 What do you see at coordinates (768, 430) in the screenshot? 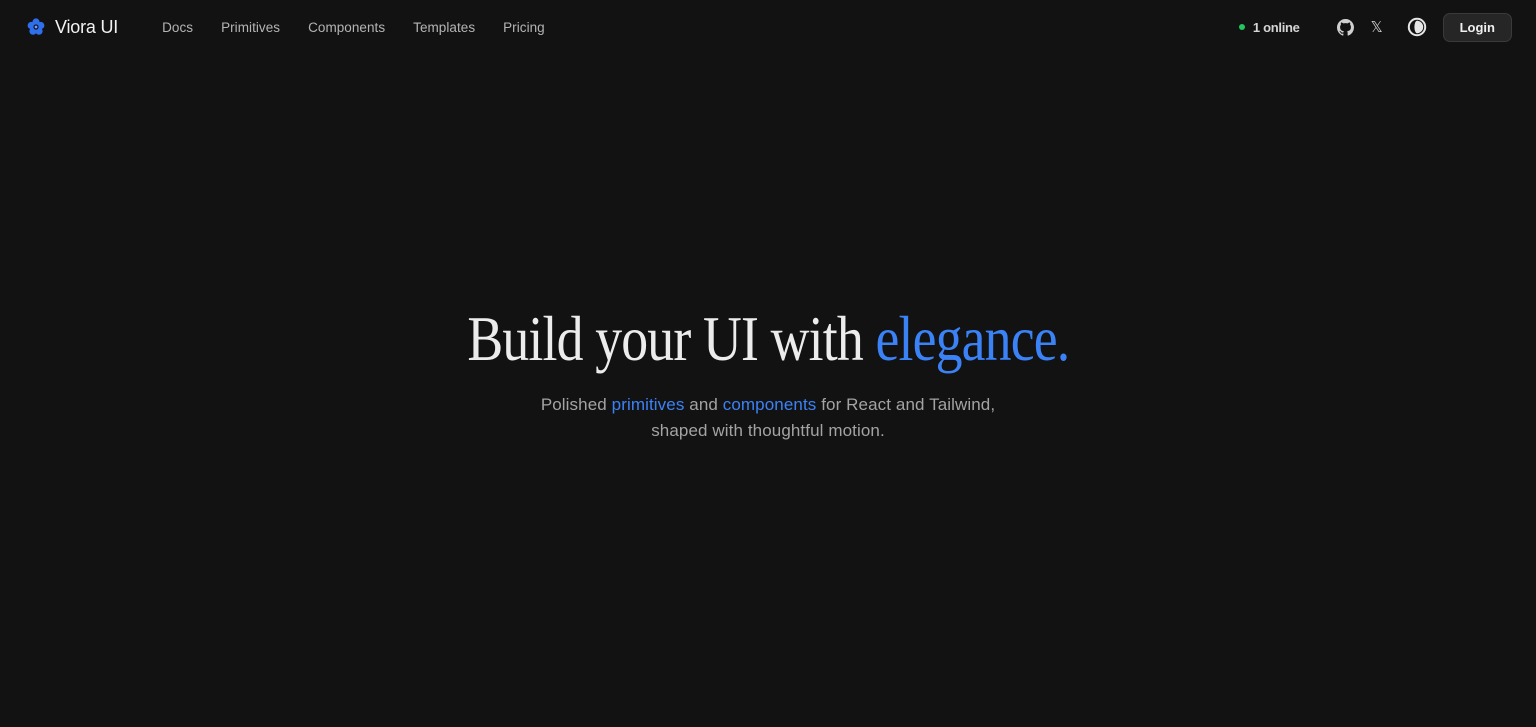
I see `subtitle-line2: shaped with thoughtful motion.` at bounding box center [768, 430].